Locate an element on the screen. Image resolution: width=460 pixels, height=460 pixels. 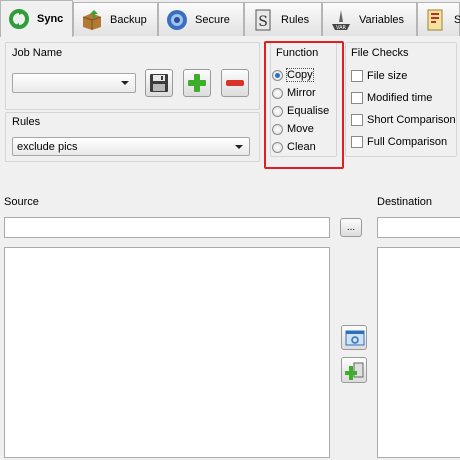
green-plus-icon is located at coordinates (197, 84).